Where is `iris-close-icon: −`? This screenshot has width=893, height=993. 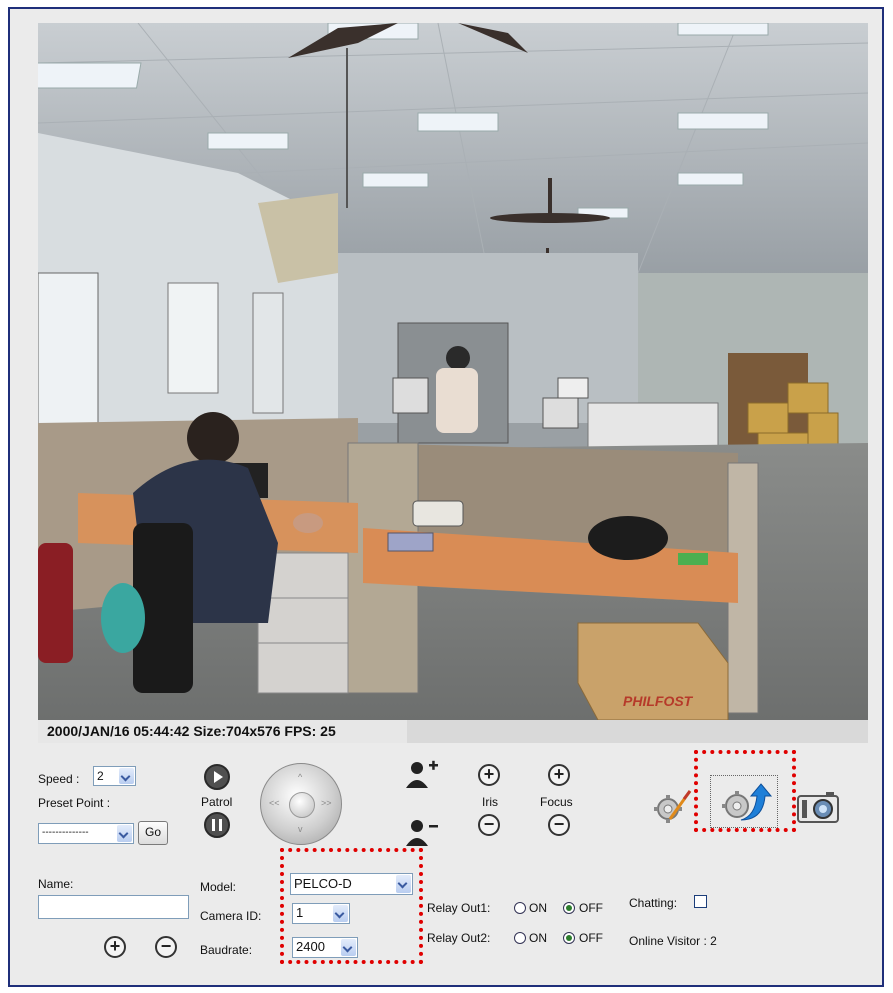 iris-close-icon: − is located at coordinates (489, 825).